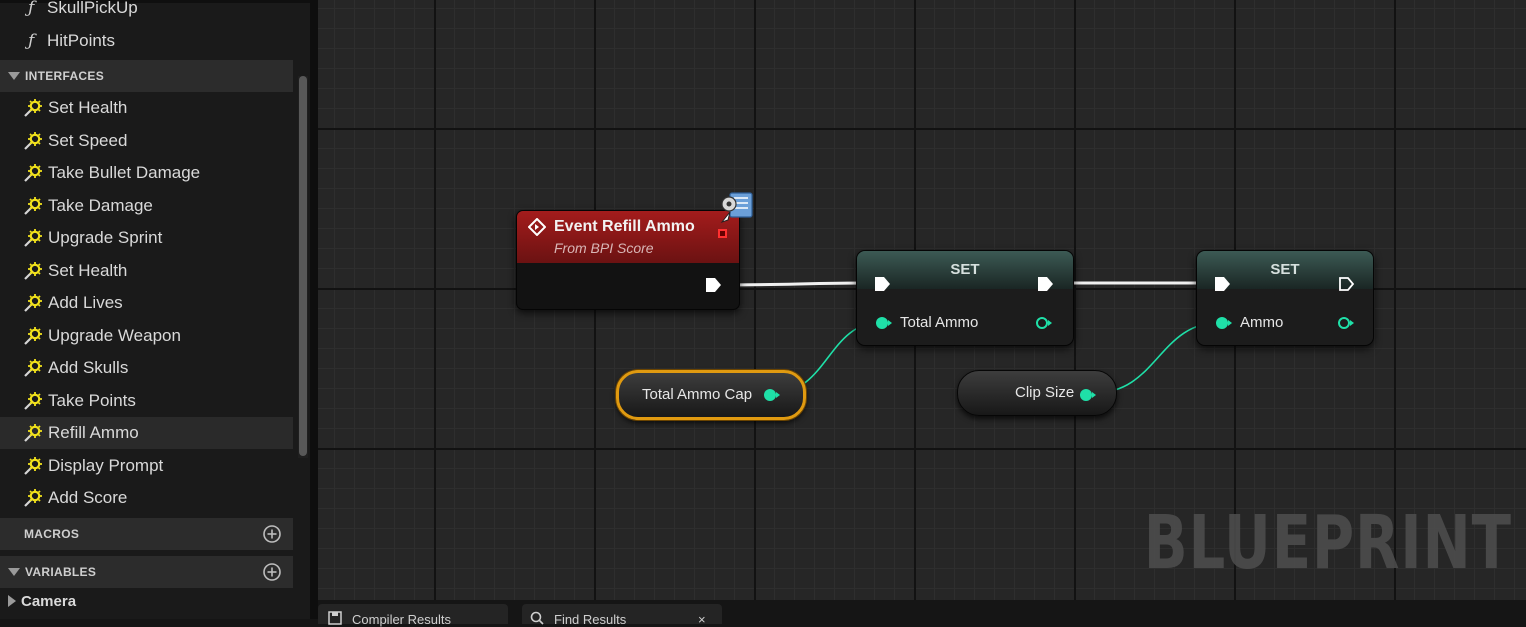 The width and height of the screenshot is (1526, 627). Describe the element at coordinates (146, 141) in the screenshot. I see `interface-item-set-speed: Set Speed` at that location.